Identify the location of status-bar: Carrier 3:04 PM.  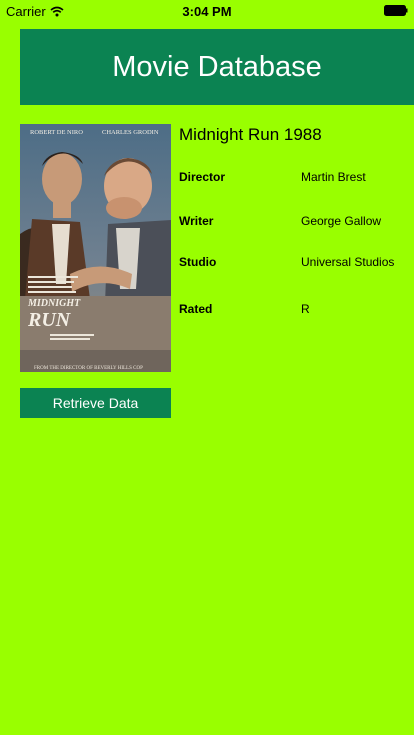
(207, 11).